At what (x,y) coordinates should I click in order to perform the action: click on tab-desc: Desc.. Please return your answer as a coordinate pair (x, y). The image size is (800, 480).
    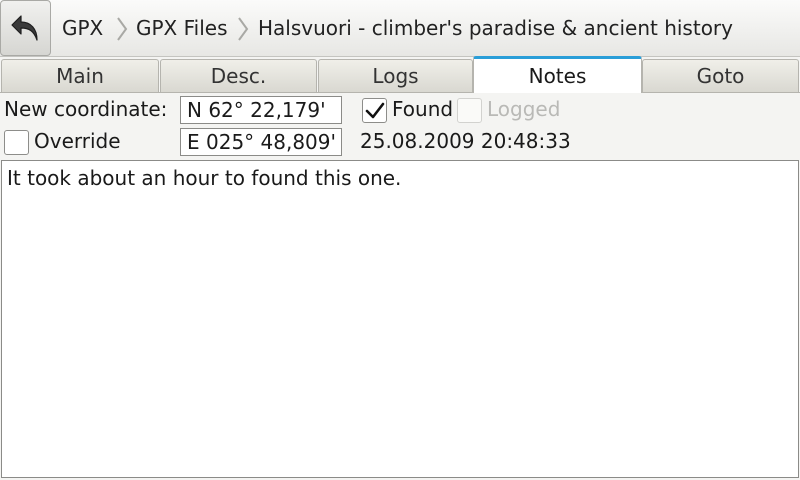
    Looking at the image, I should click on (238, 75).